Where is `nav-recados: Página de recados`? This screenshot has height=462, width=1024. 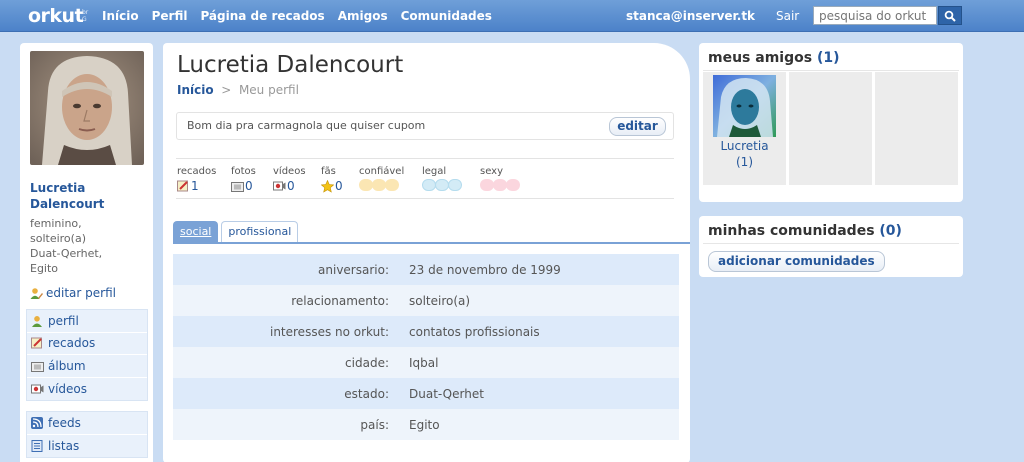
nav-recados: Página de recados is located at coordinates (262, 16).